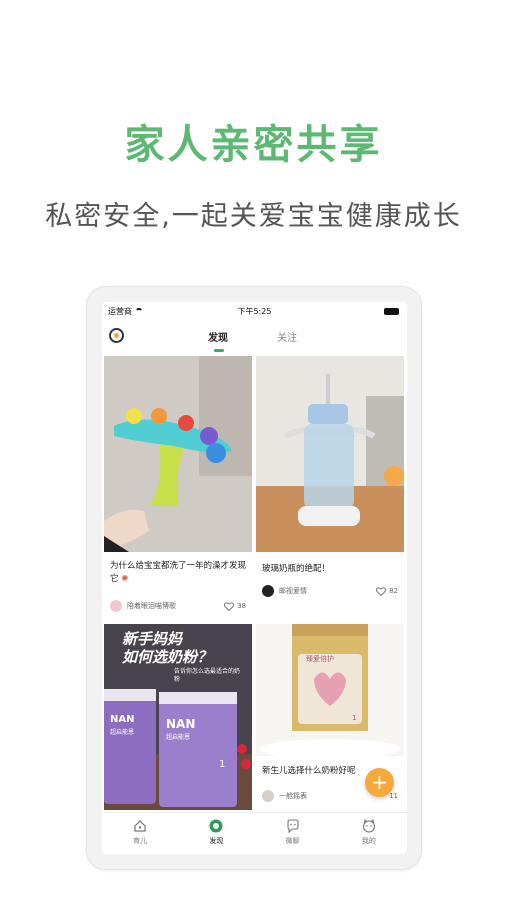  I want to click on wifi-icon, so click(139, 311).